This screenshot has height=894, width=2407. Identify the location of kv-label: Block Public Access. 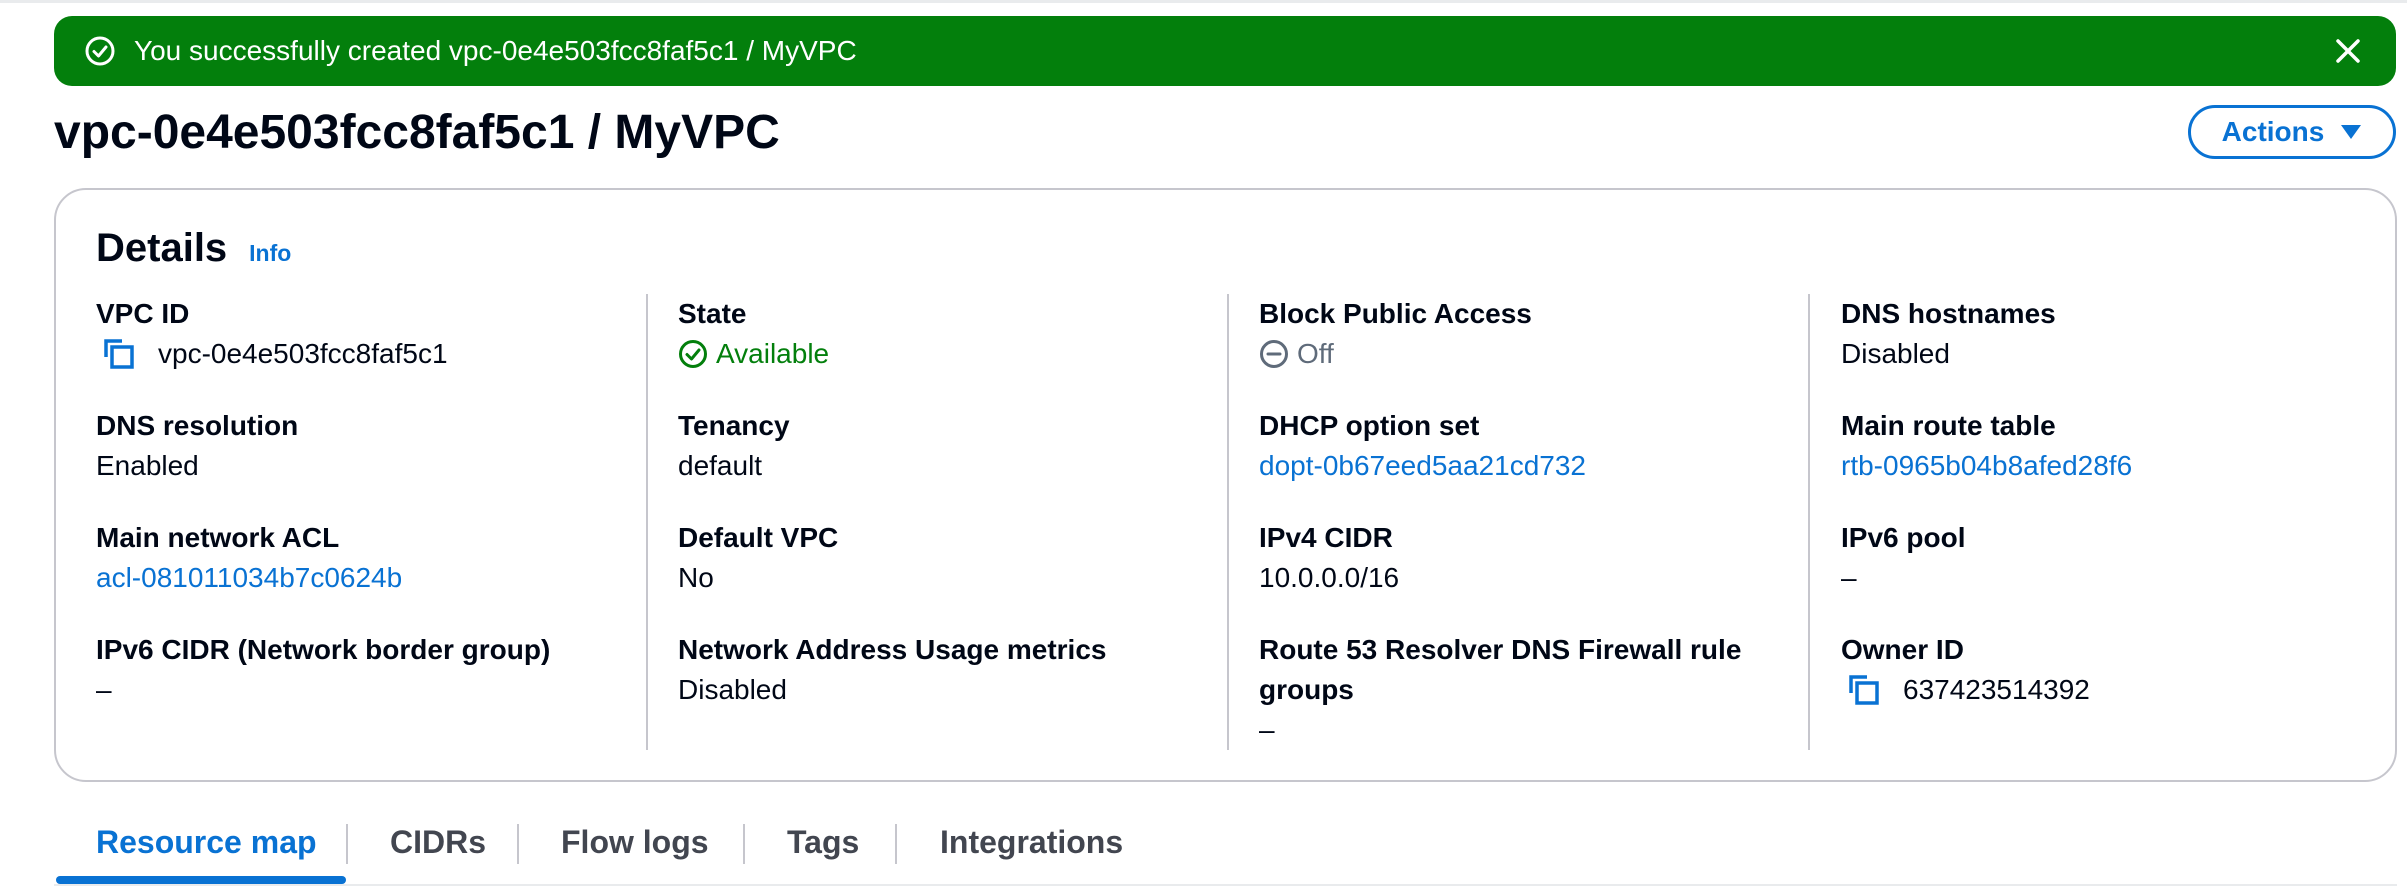
(1395, 313).